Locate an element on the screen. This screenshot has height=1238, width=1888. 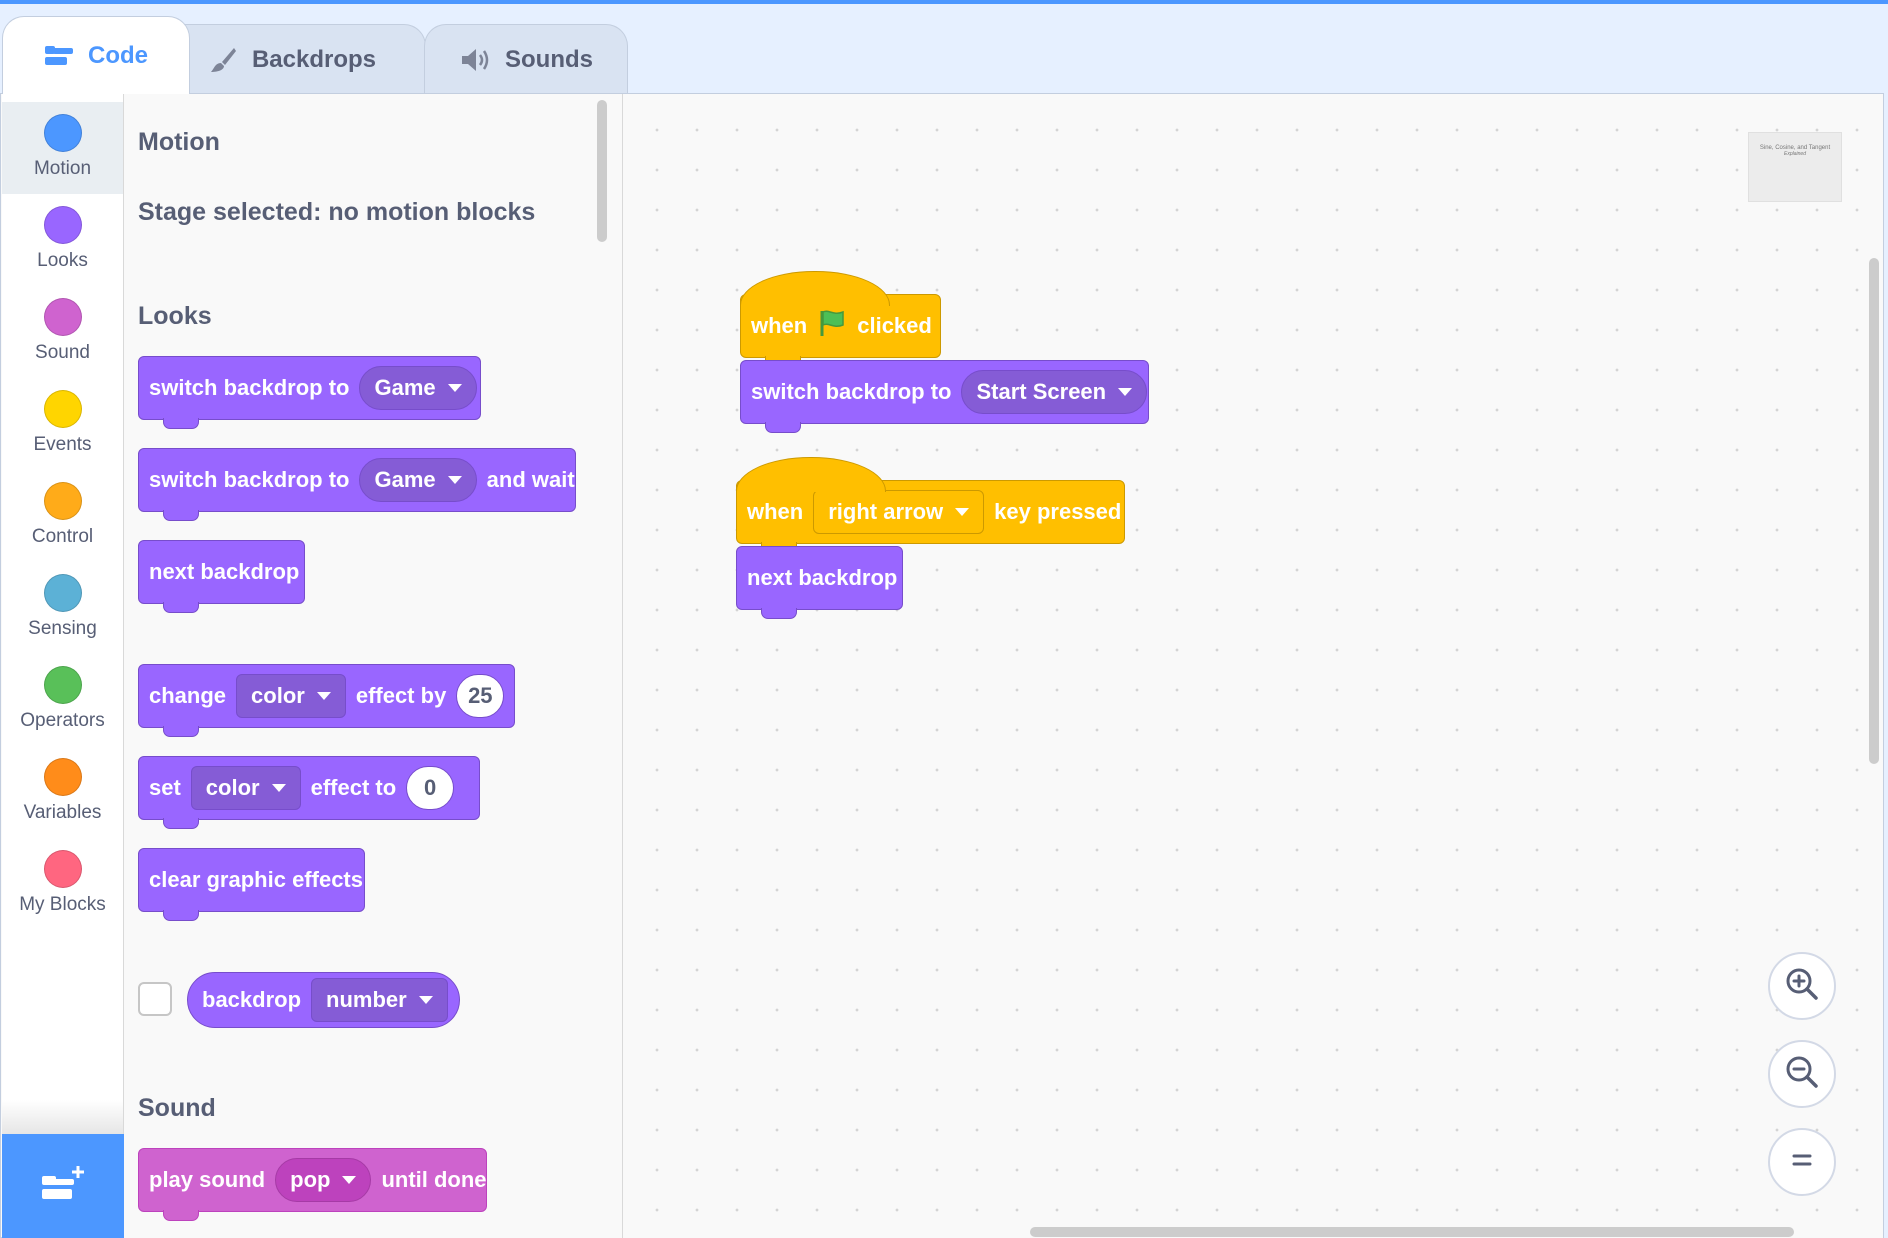
sound-dropdown: pop is located at coordinates (323, 1180).